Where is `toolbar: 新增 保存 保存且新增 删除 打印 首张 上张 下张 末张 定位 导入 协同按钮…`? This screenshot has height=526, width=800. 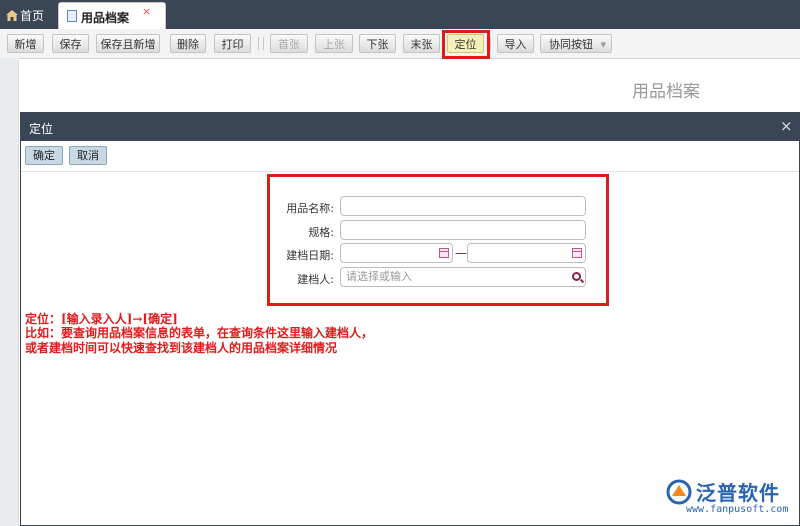
toolbar: 新增 保存 保存且新增 删除 打印 首张 上张 下张 末张 定位 导入 协同按钮… is located at coordinates (400, 44).